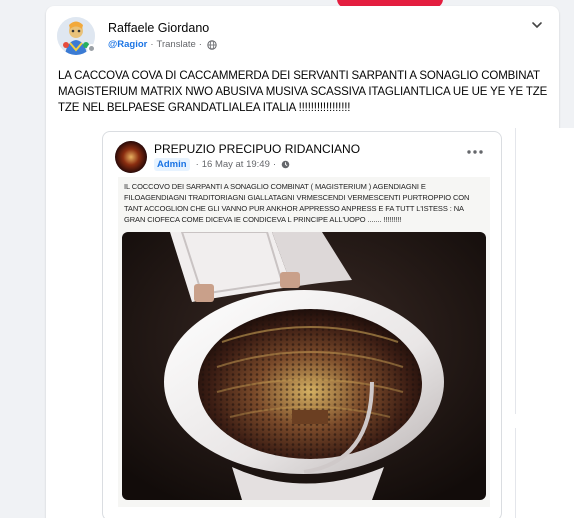  Describe the element at coordinates (127, 44) in the screenshot. I see `author-handle: @Ragior` at that location.